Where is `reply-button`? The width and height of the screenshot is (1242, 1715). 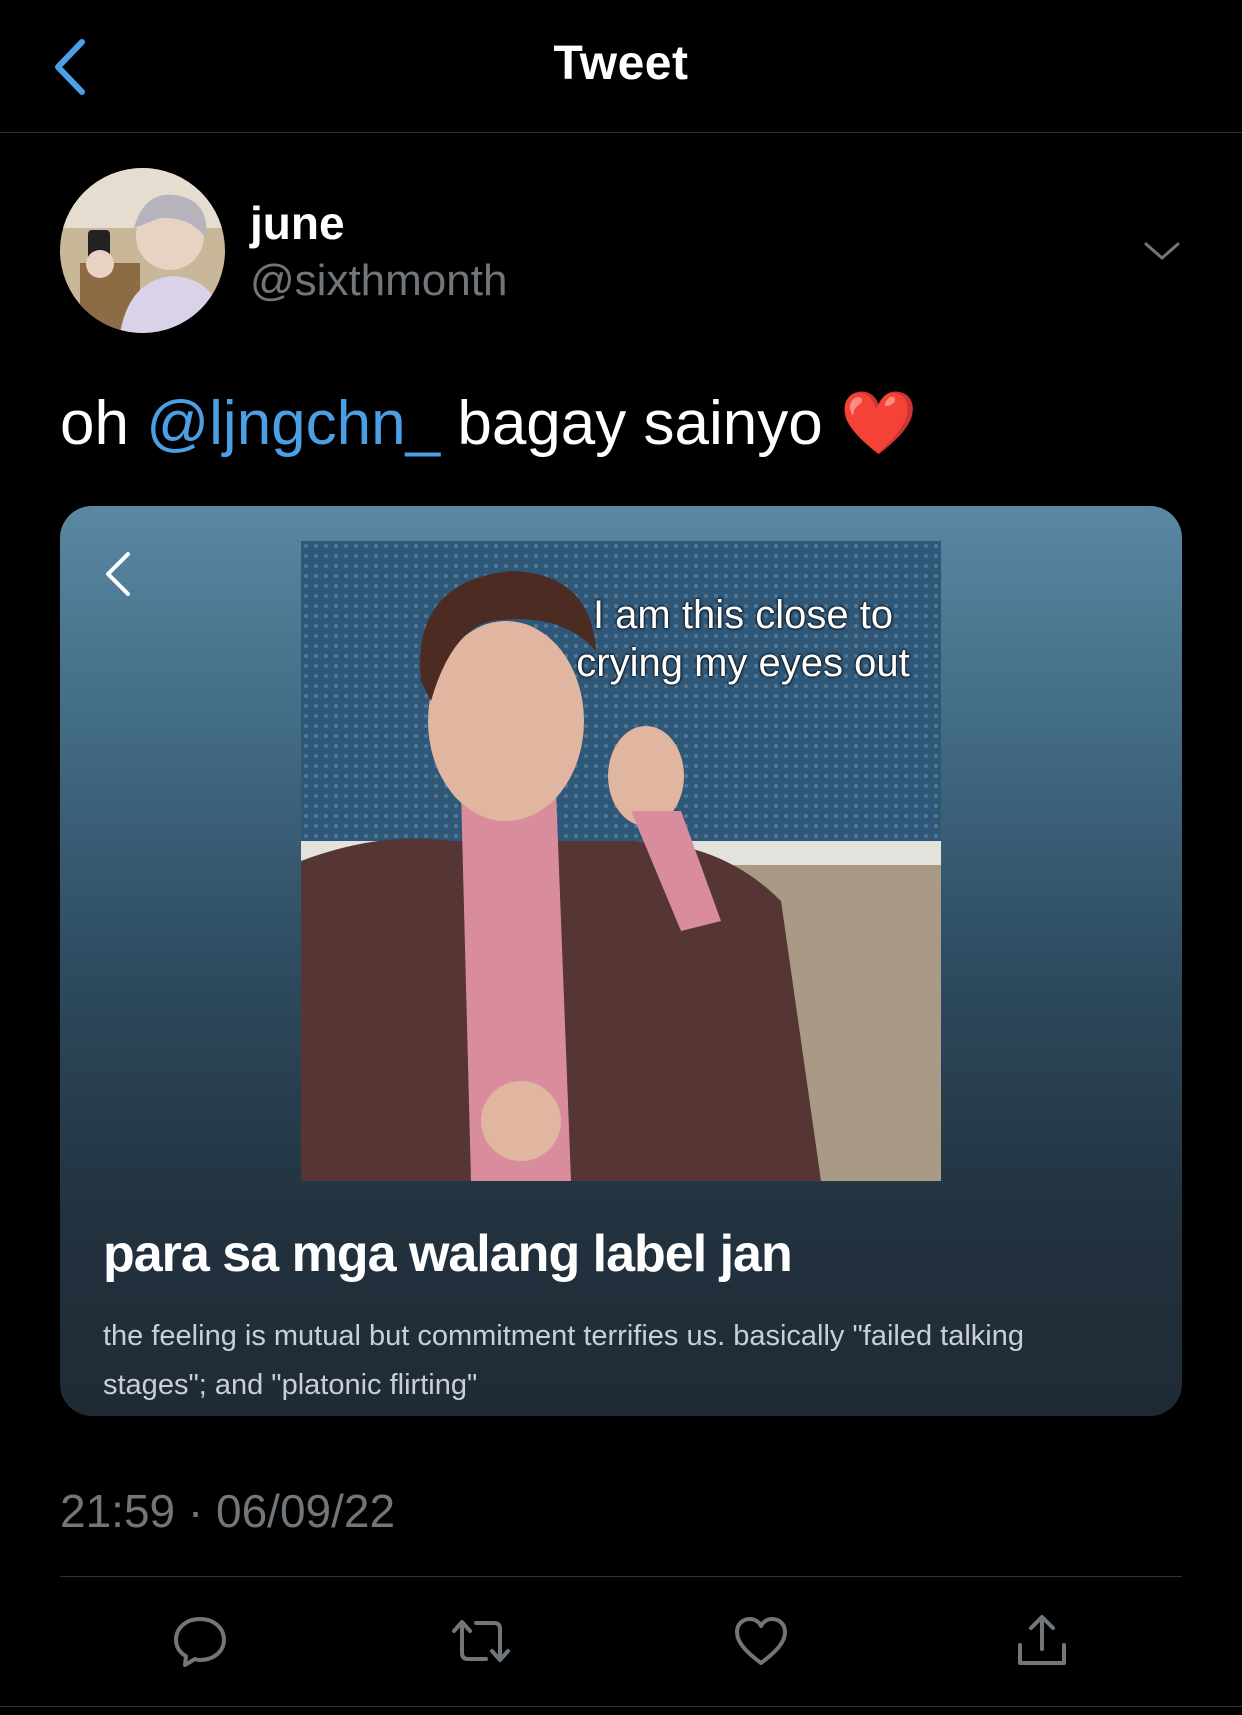
reply-button is located at coordinates (200, 1641).